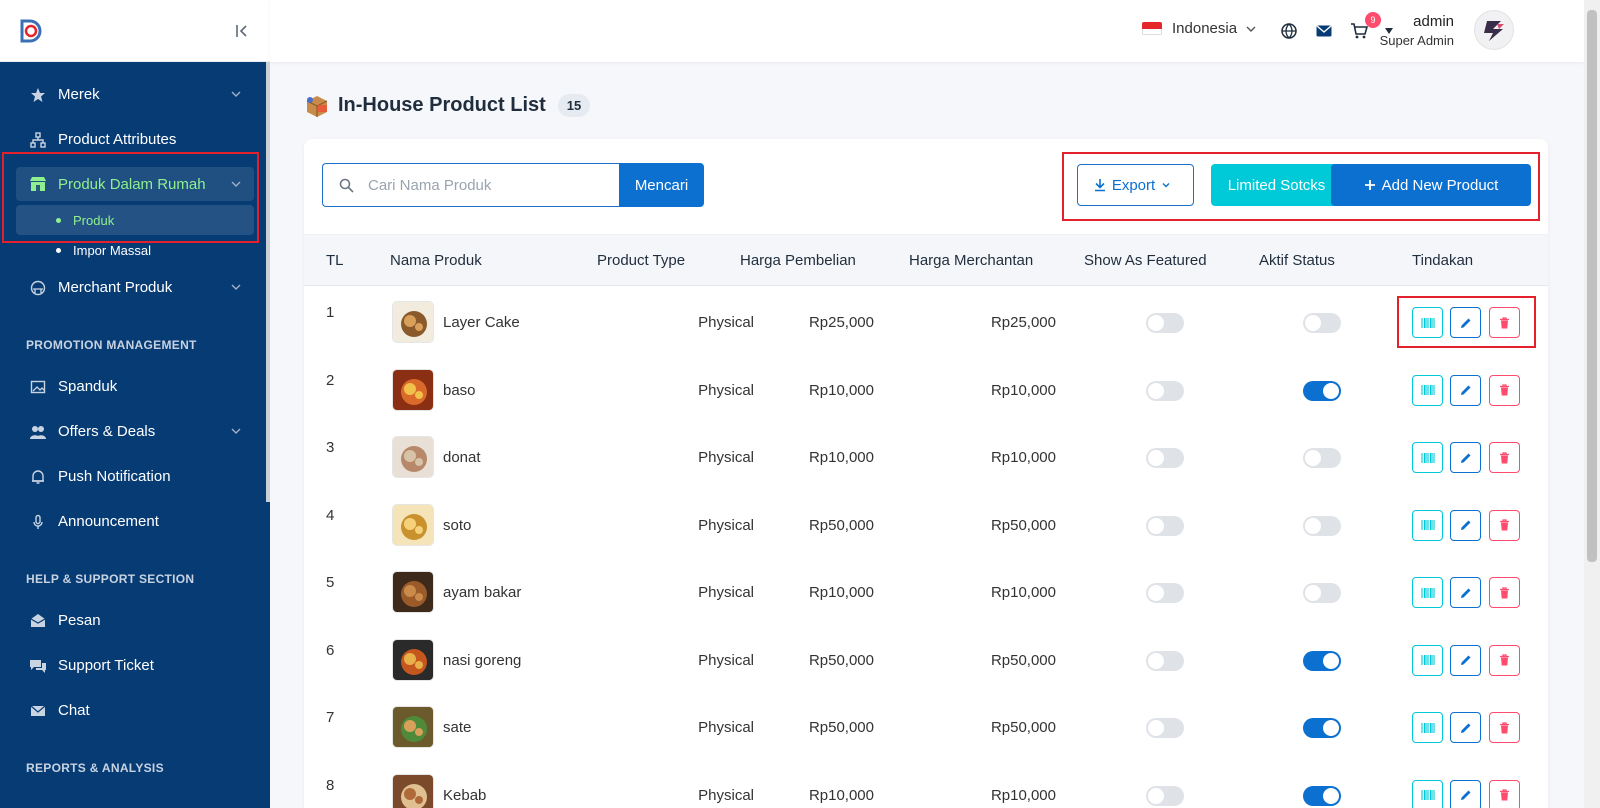 The image size is (1600, 808). Describe the element at coordinates (464, 795) in the screenshot. I see `product-name: Kebab` at that location.